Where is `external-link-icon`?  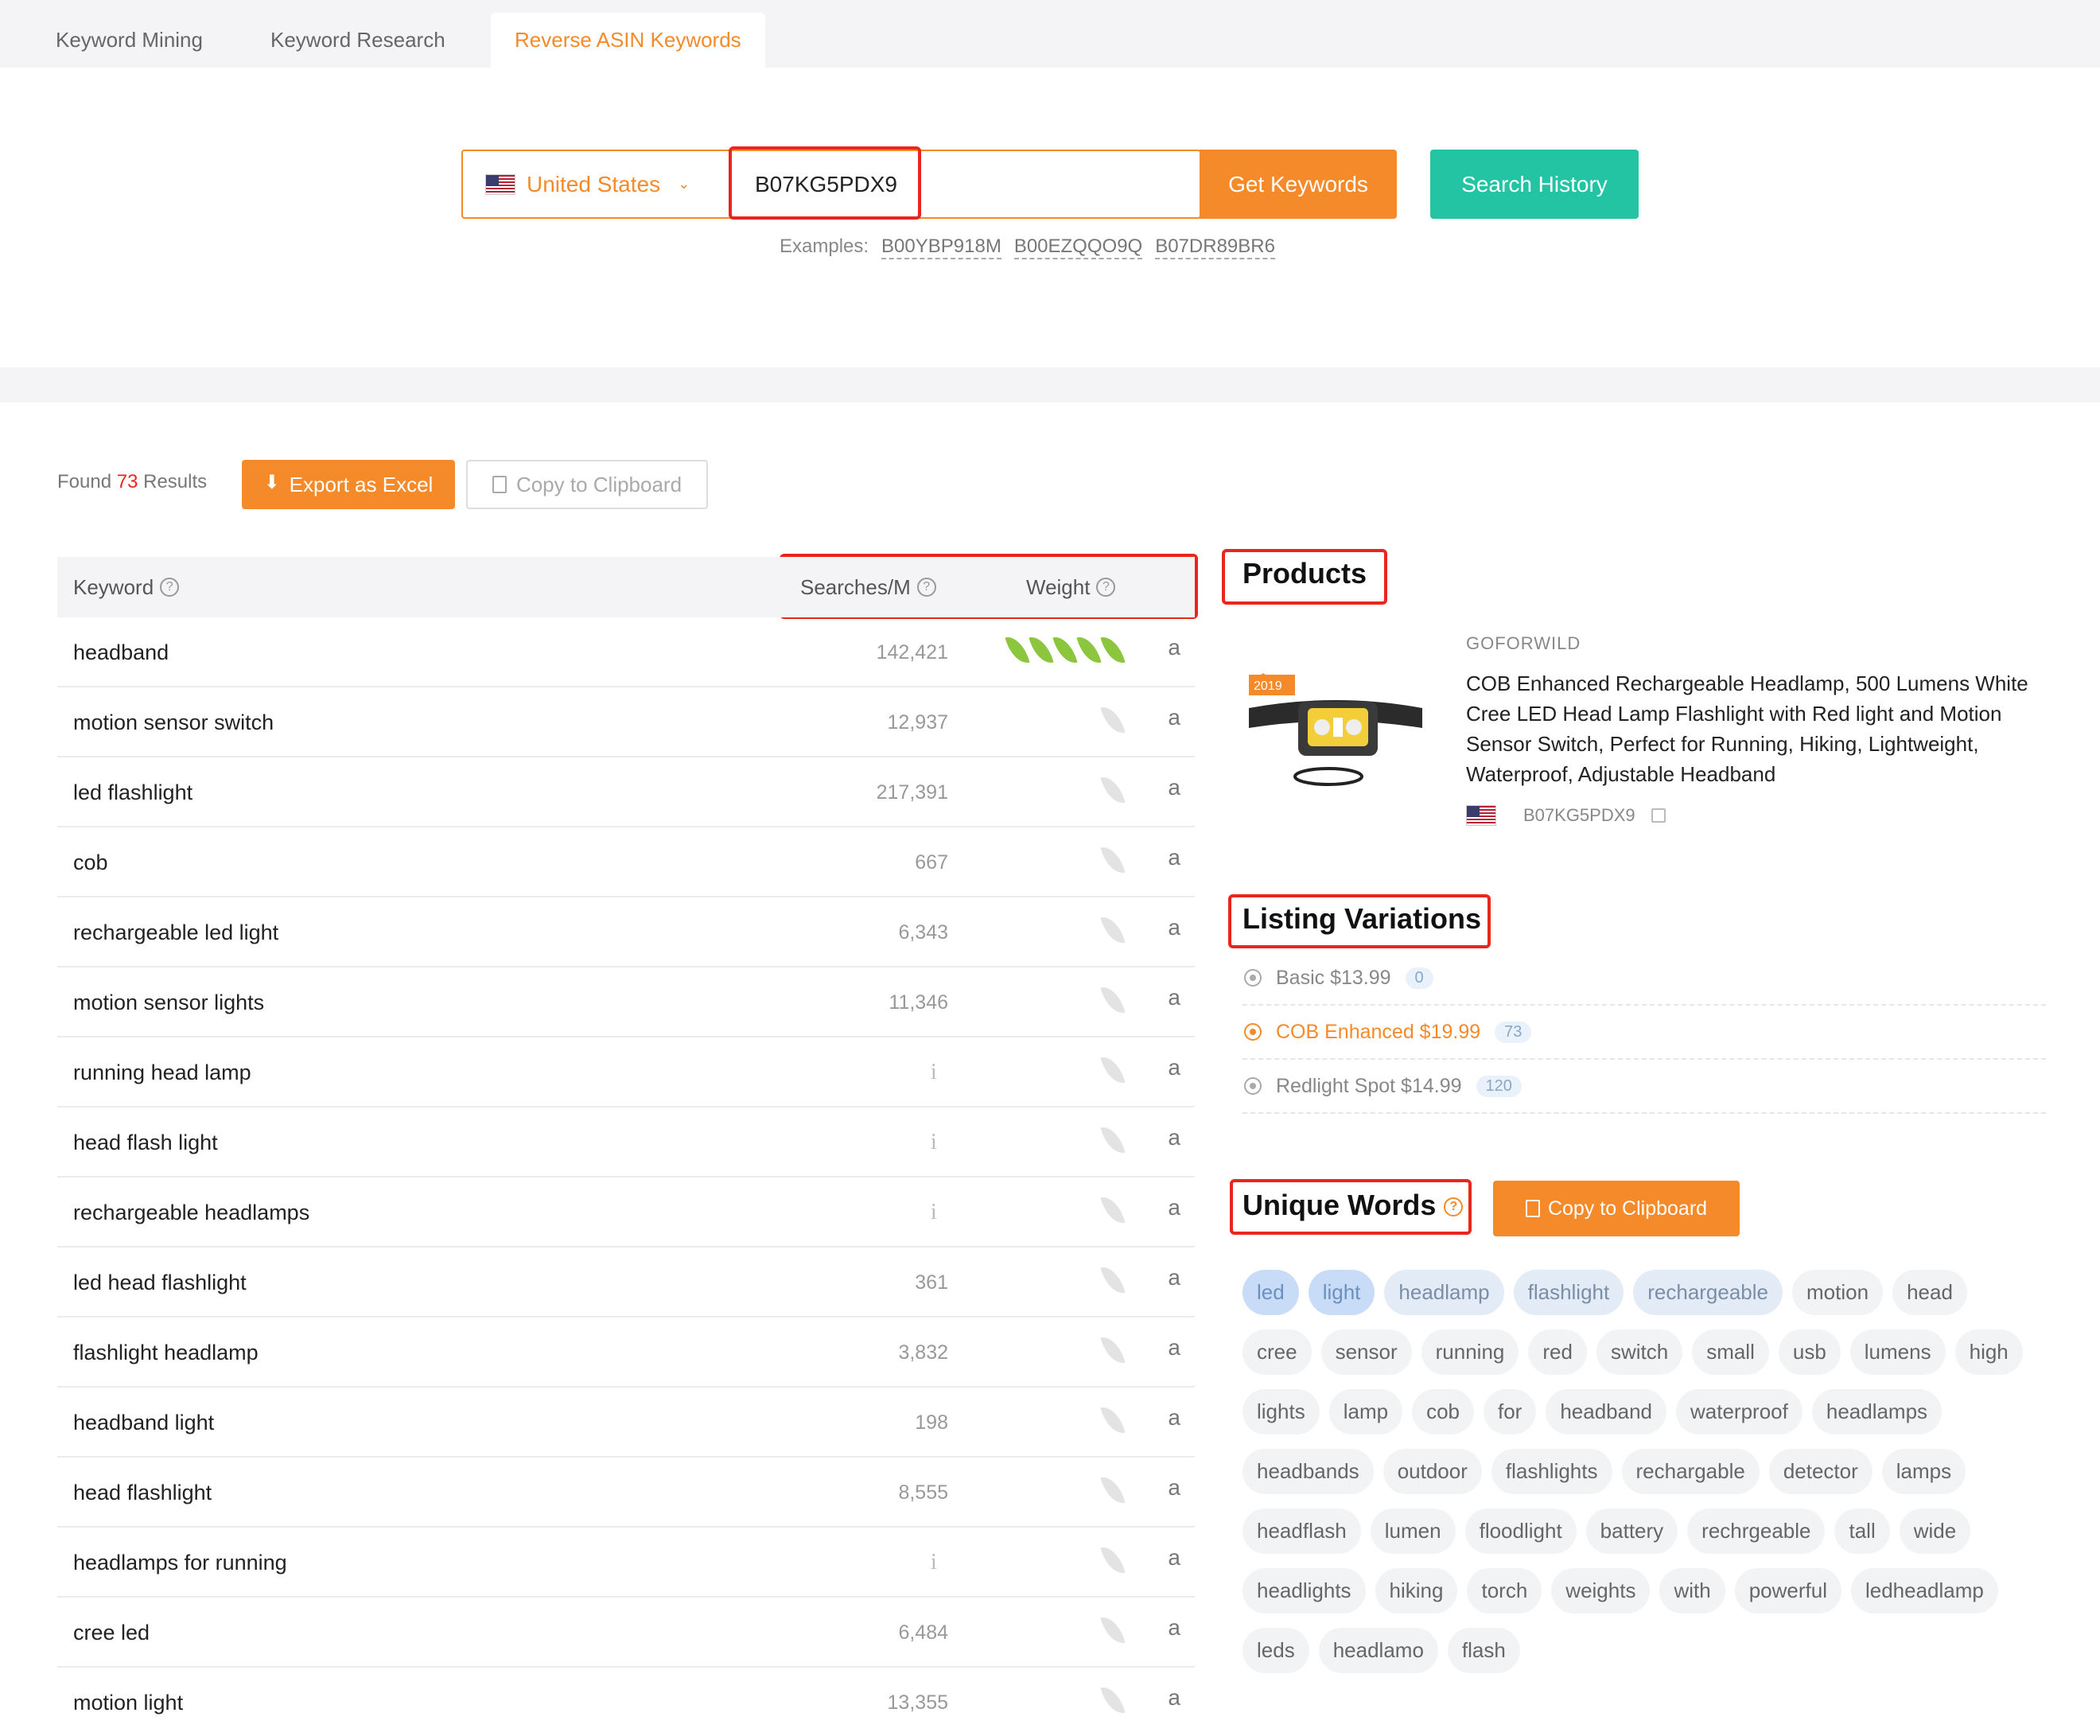
external-link-icon is located at coordinates (1658, 816).